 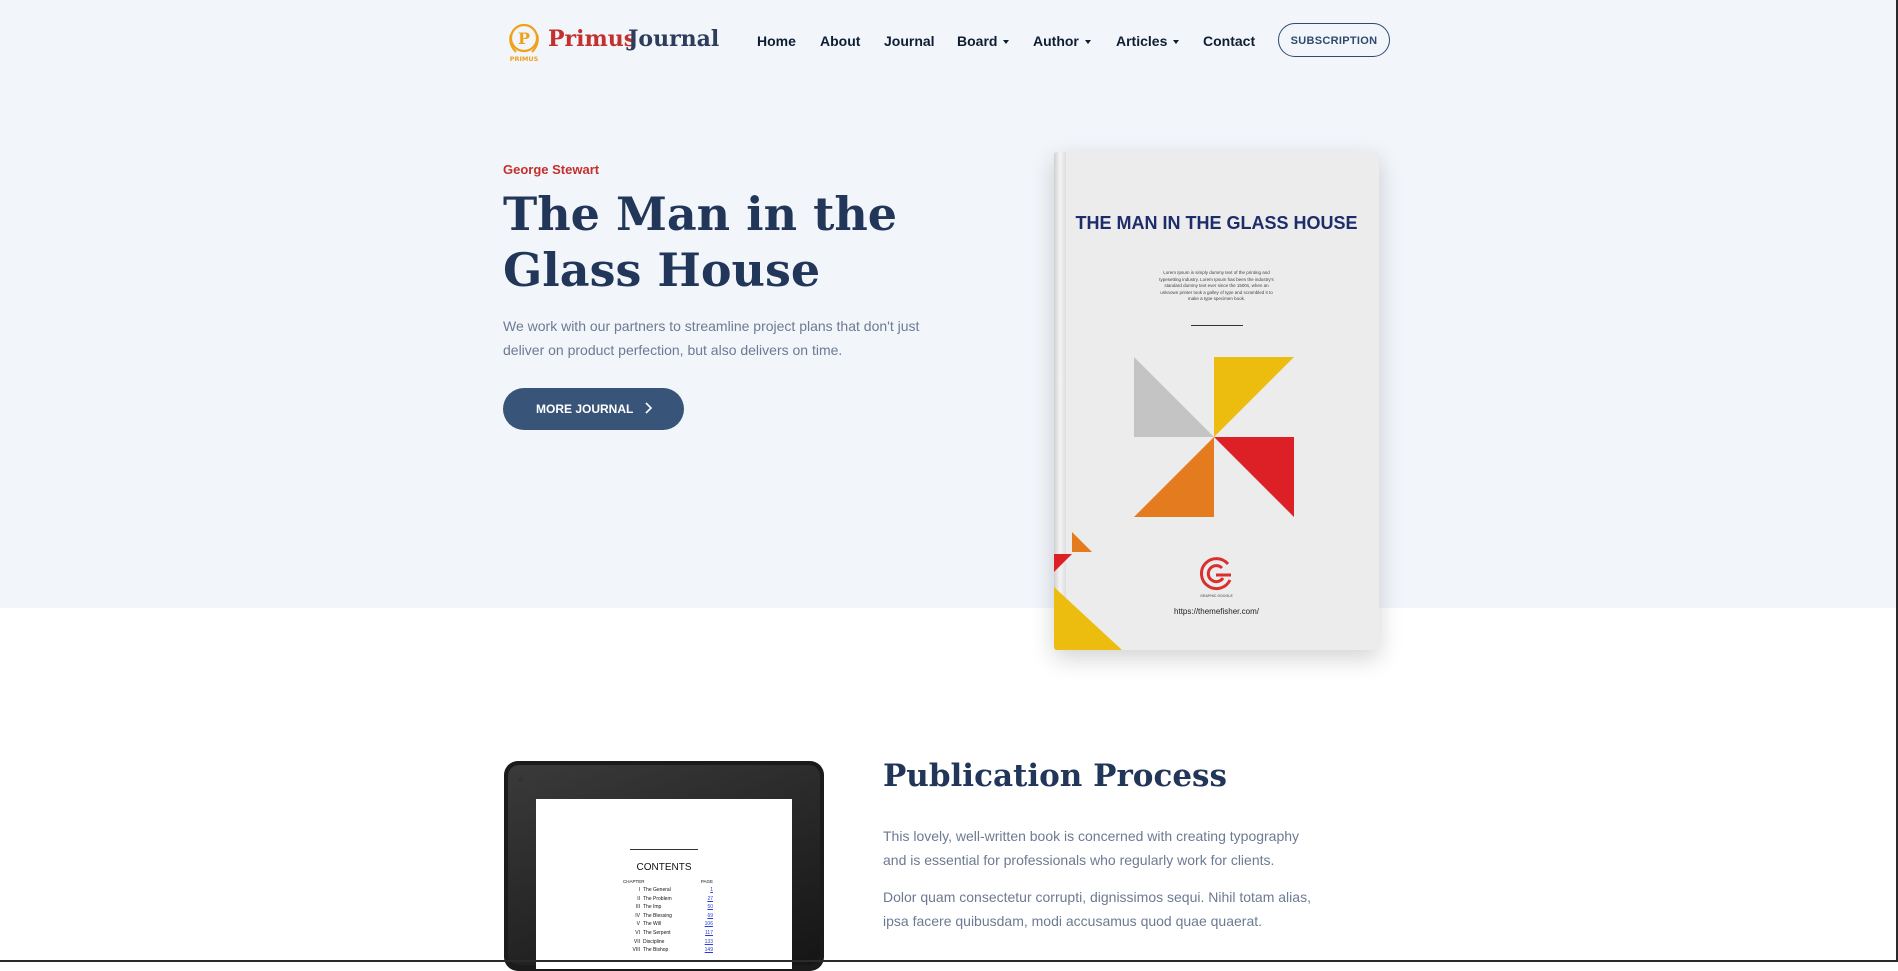 I want to click on book-corner-shapes-icon, so click(x=1088, y=591).